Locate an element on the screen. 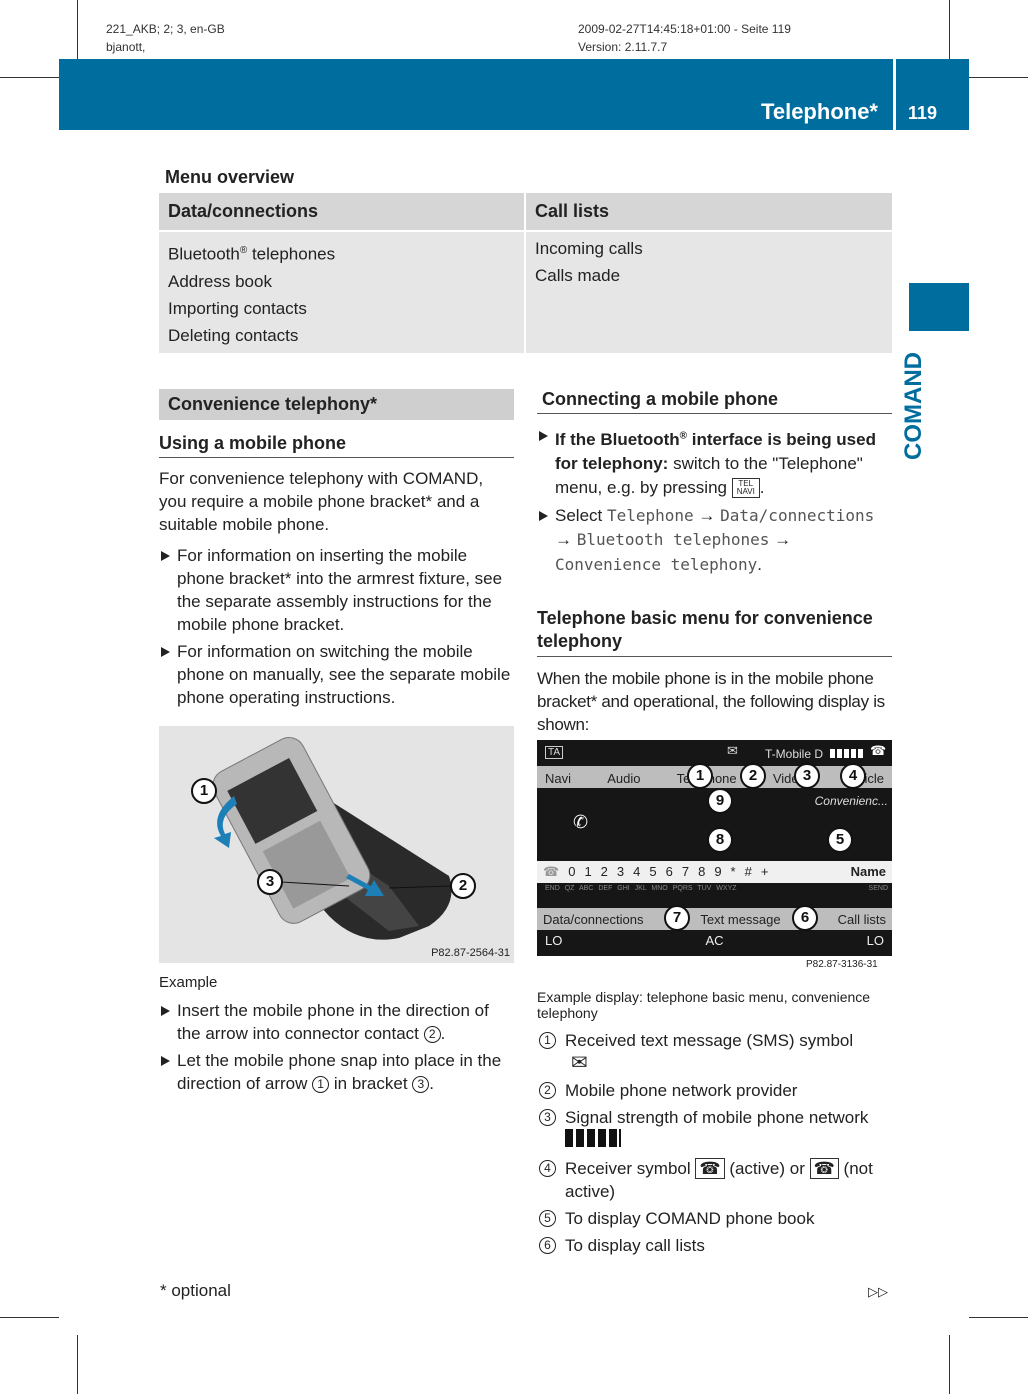 This screenshot has width=1028, height=1394. tel-navi-key: TEL NAVI is located at coordinates (745, 488).